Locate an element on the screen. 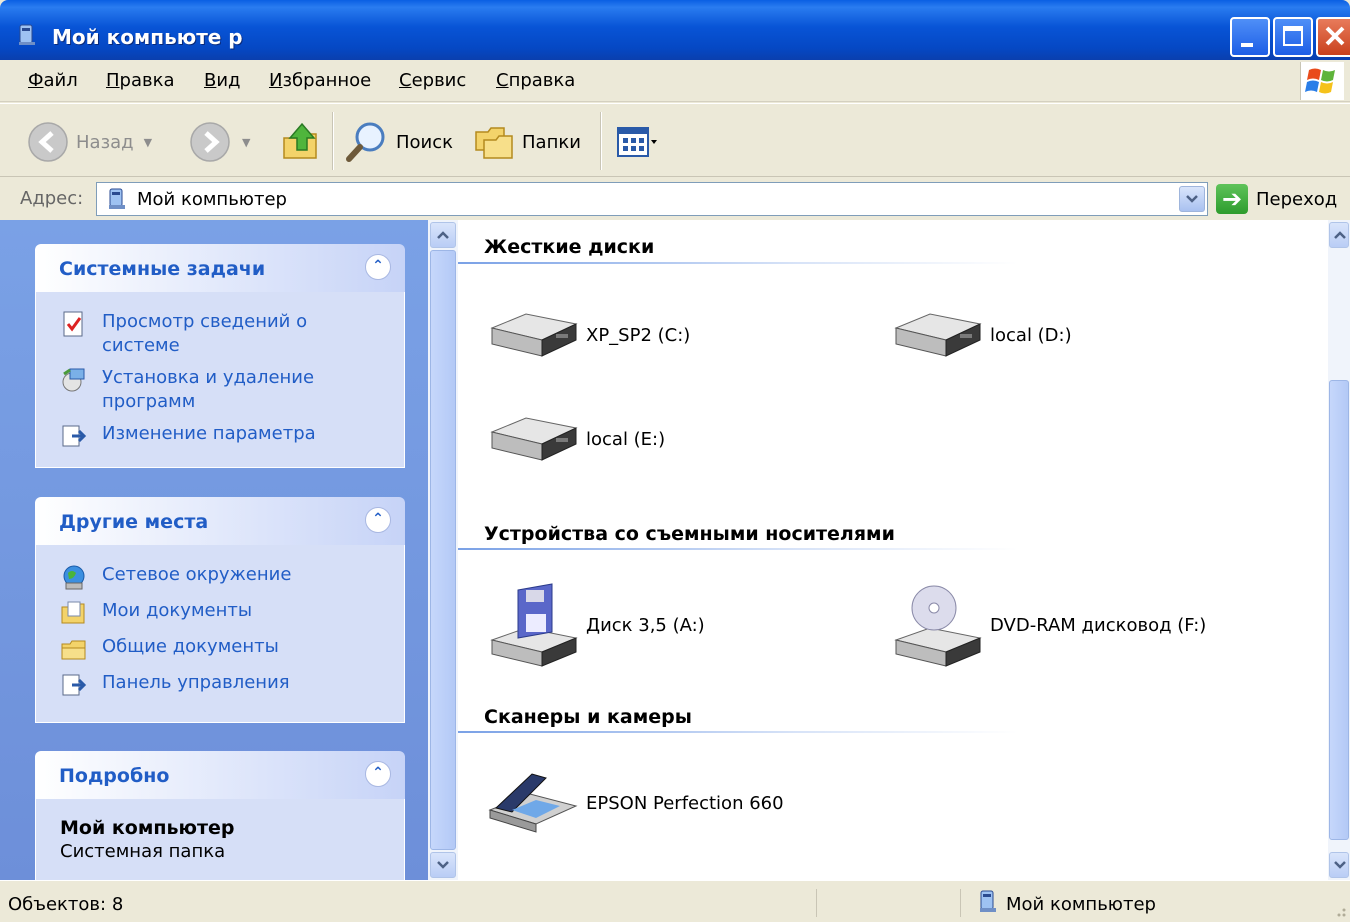 This screenshot has height=922, width=1350. scanner-epson: EPSON Perfection 660 is located at coordinates (635, 803).